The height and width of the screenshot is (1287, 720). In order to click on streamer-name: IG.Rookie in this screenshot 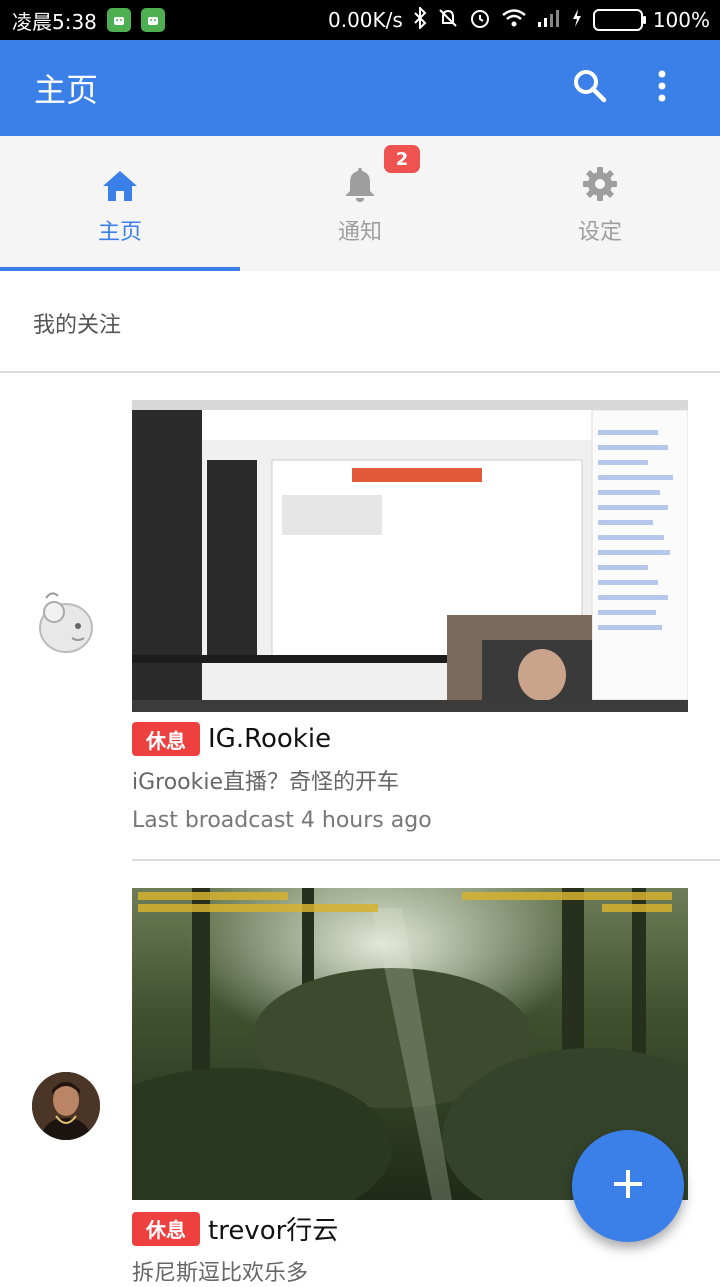, I will do `click(270, 739)`.